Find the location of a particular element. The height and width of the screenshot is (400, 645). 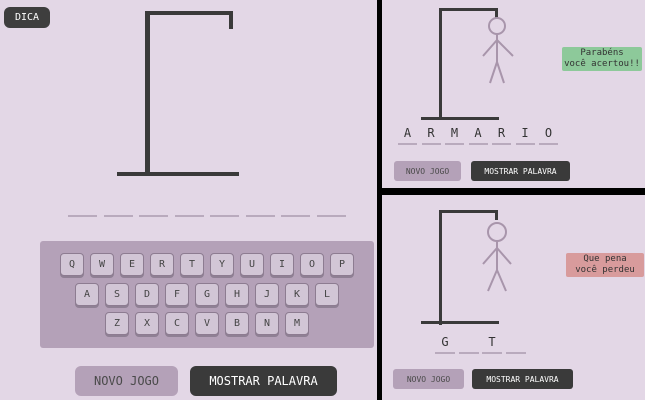

key-z: Z is located at coordinates (117, 323).